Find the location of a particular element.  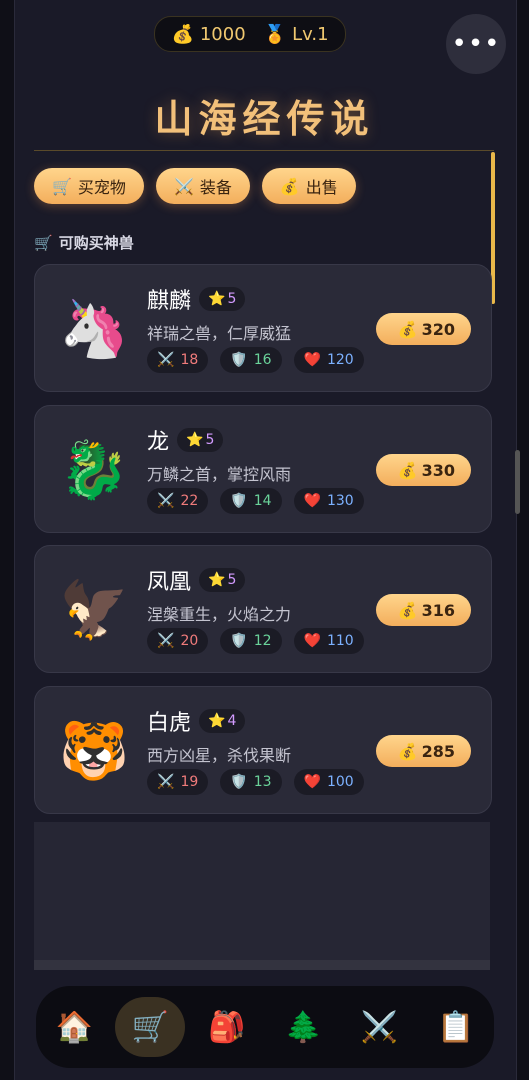

pet-card-white-tiger: 🐯 白虎 ⭐ 4 西方凶星，杀伐果断 ⚔️ 19 🛡️ 13 ❤️ 100 💰 285 is located at coordinates (263, 750).